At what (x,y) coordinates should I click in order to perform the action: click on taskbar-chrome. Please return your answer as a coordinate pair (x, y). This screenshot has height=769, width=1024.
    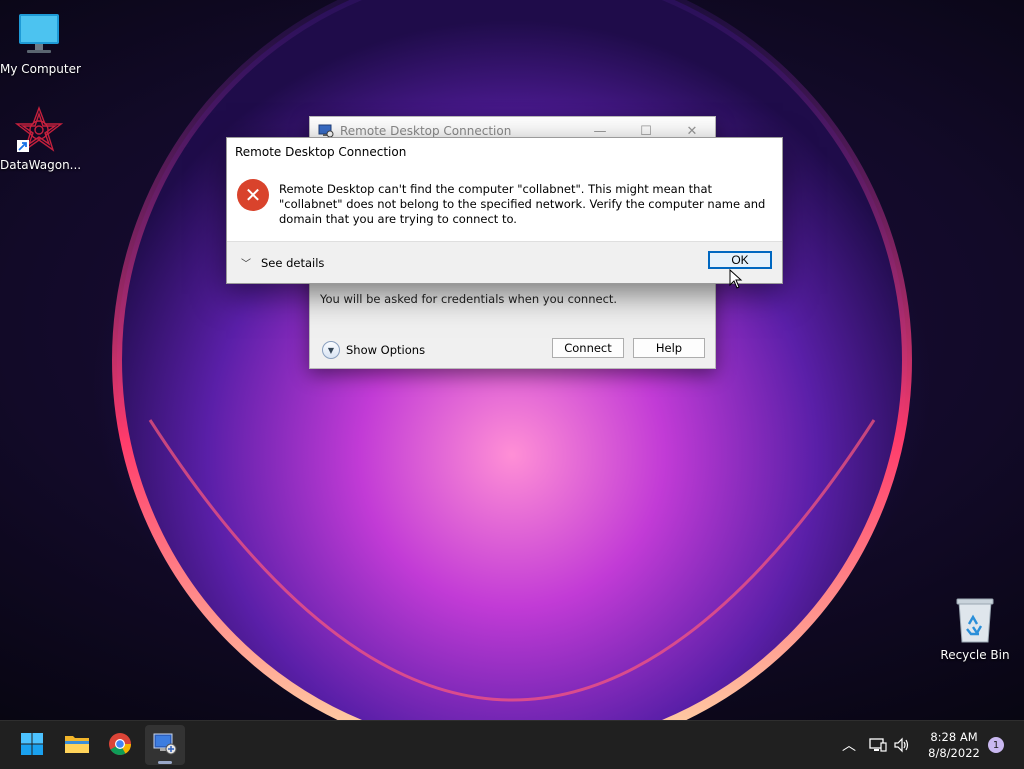
    Looking at the image, I should click on (120, 745).